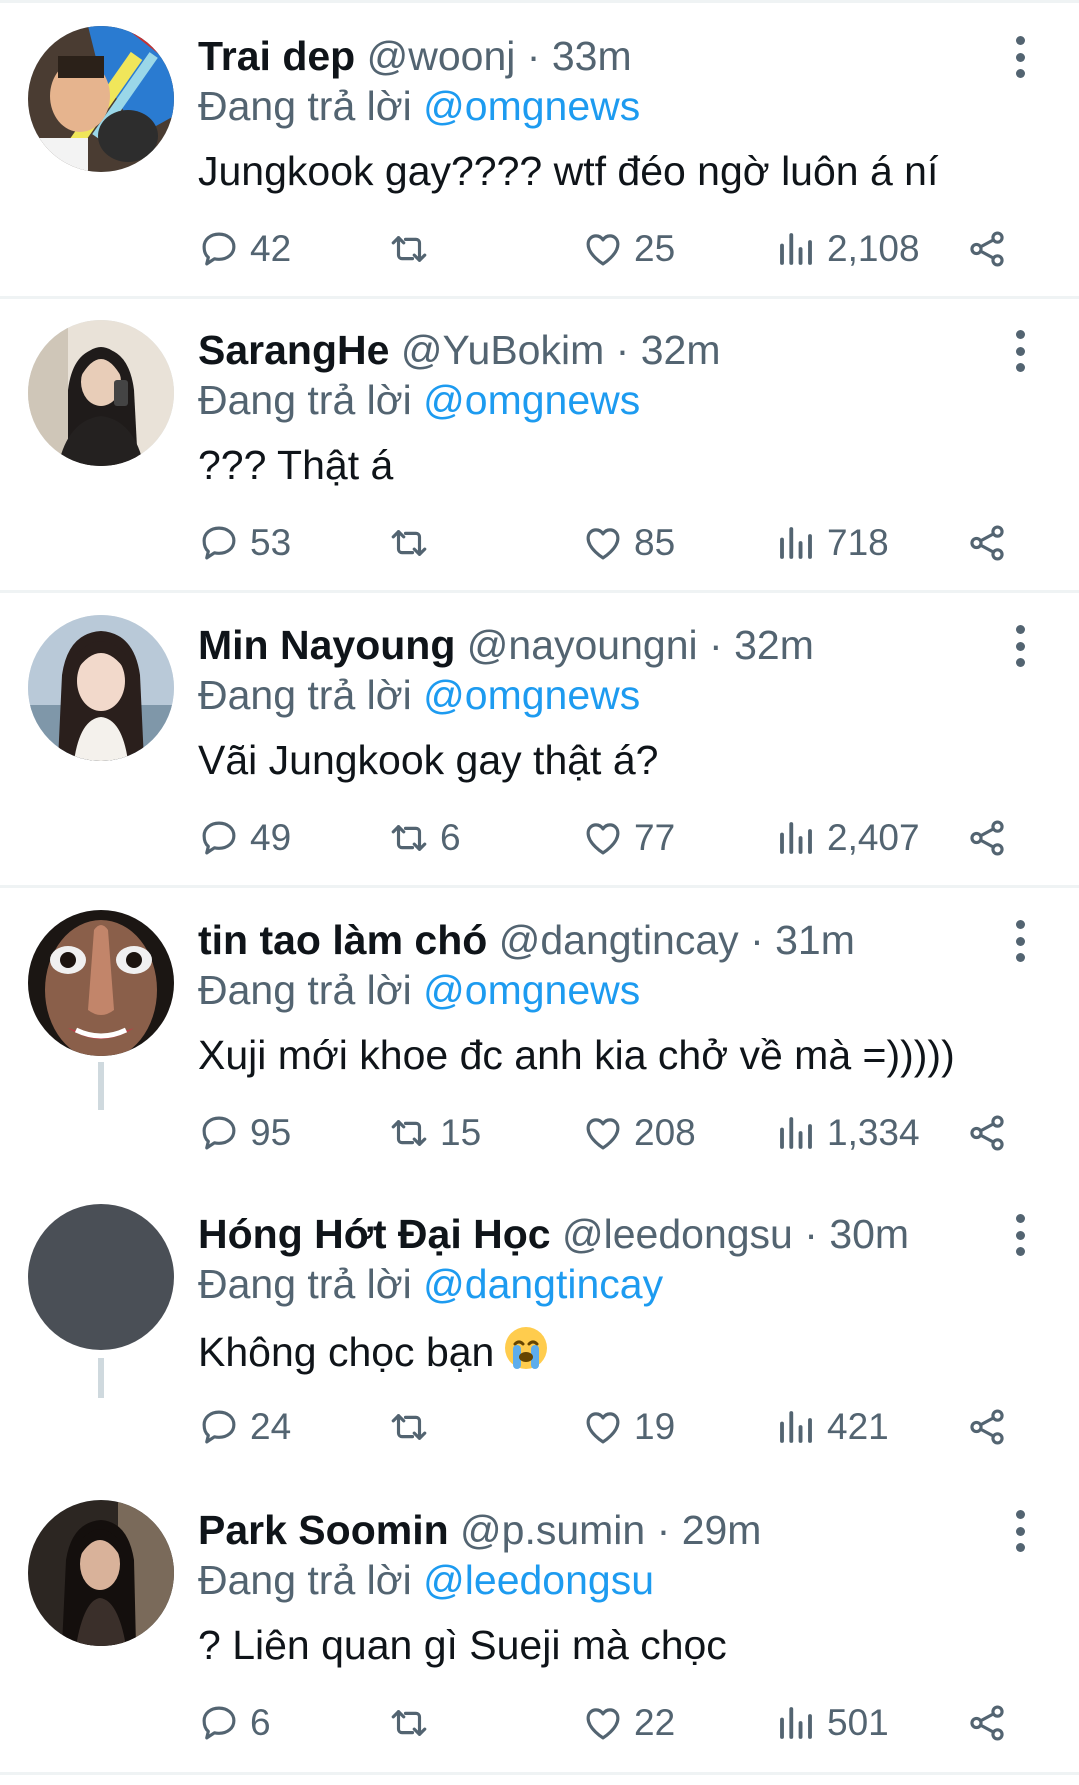  I want to click on views-button: 2,108, so click(847, 249).